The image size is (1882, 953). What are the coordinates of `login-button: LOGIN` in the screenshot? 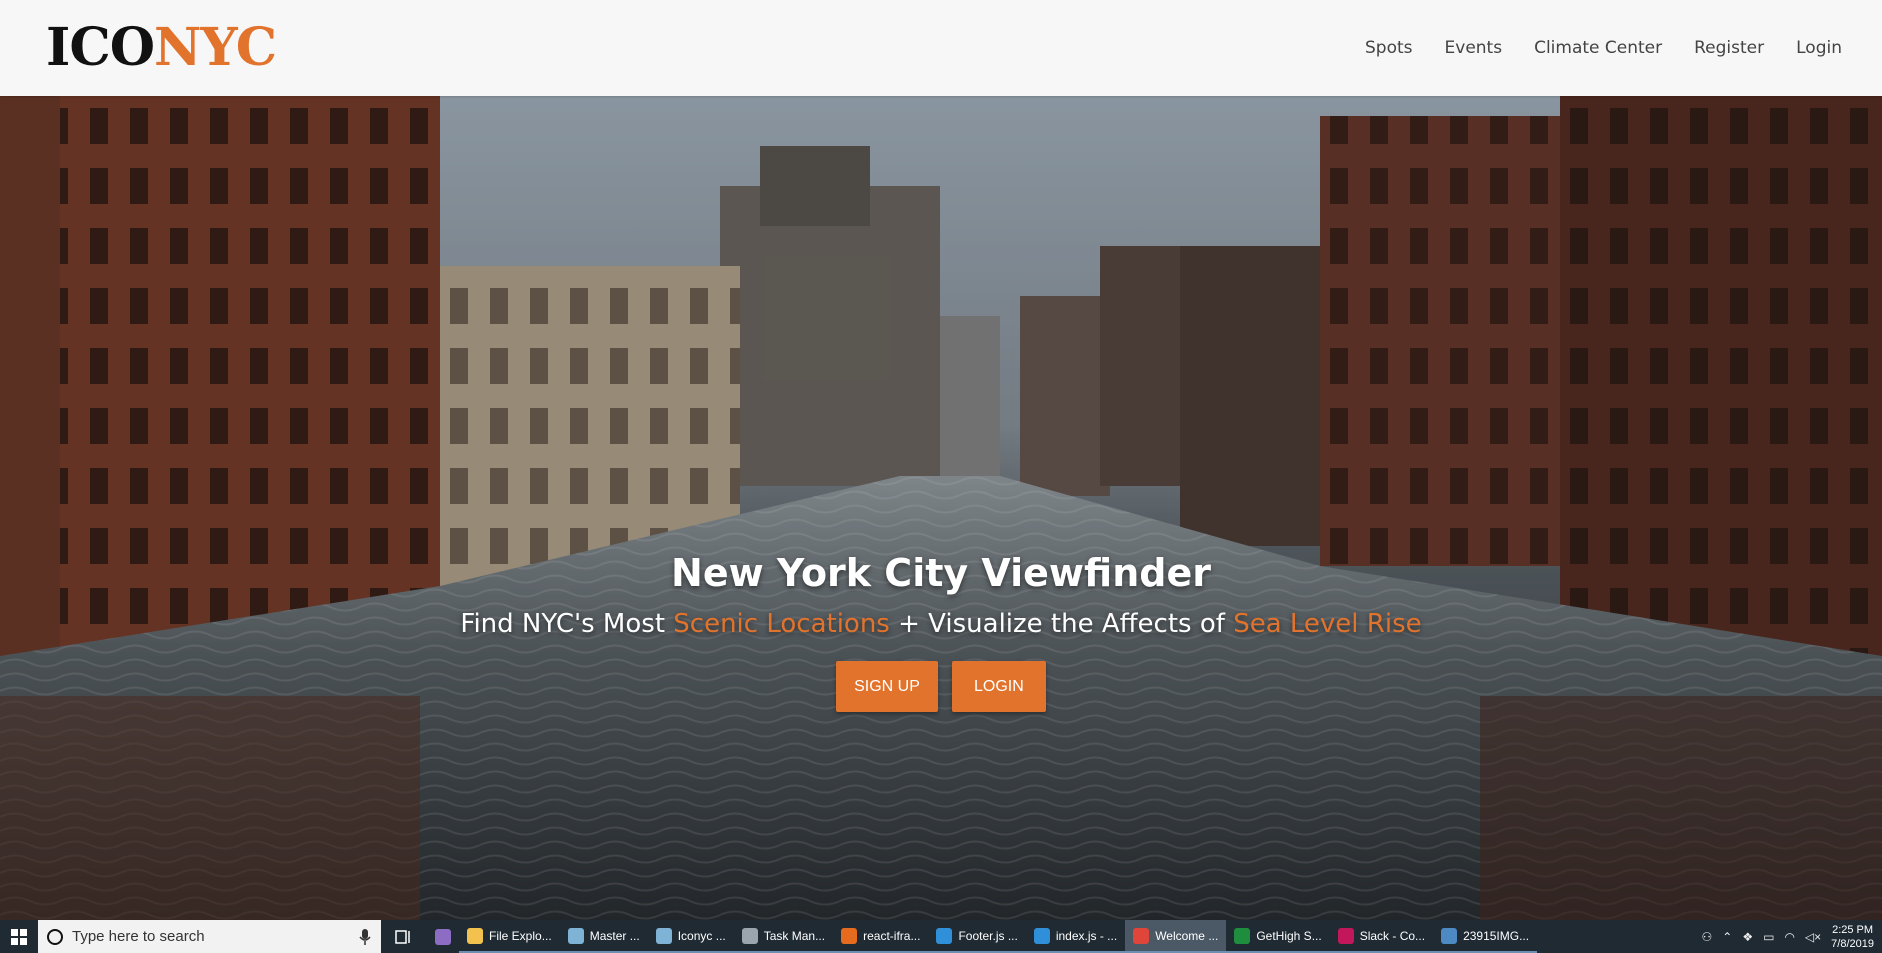 It's located at (998, 686).